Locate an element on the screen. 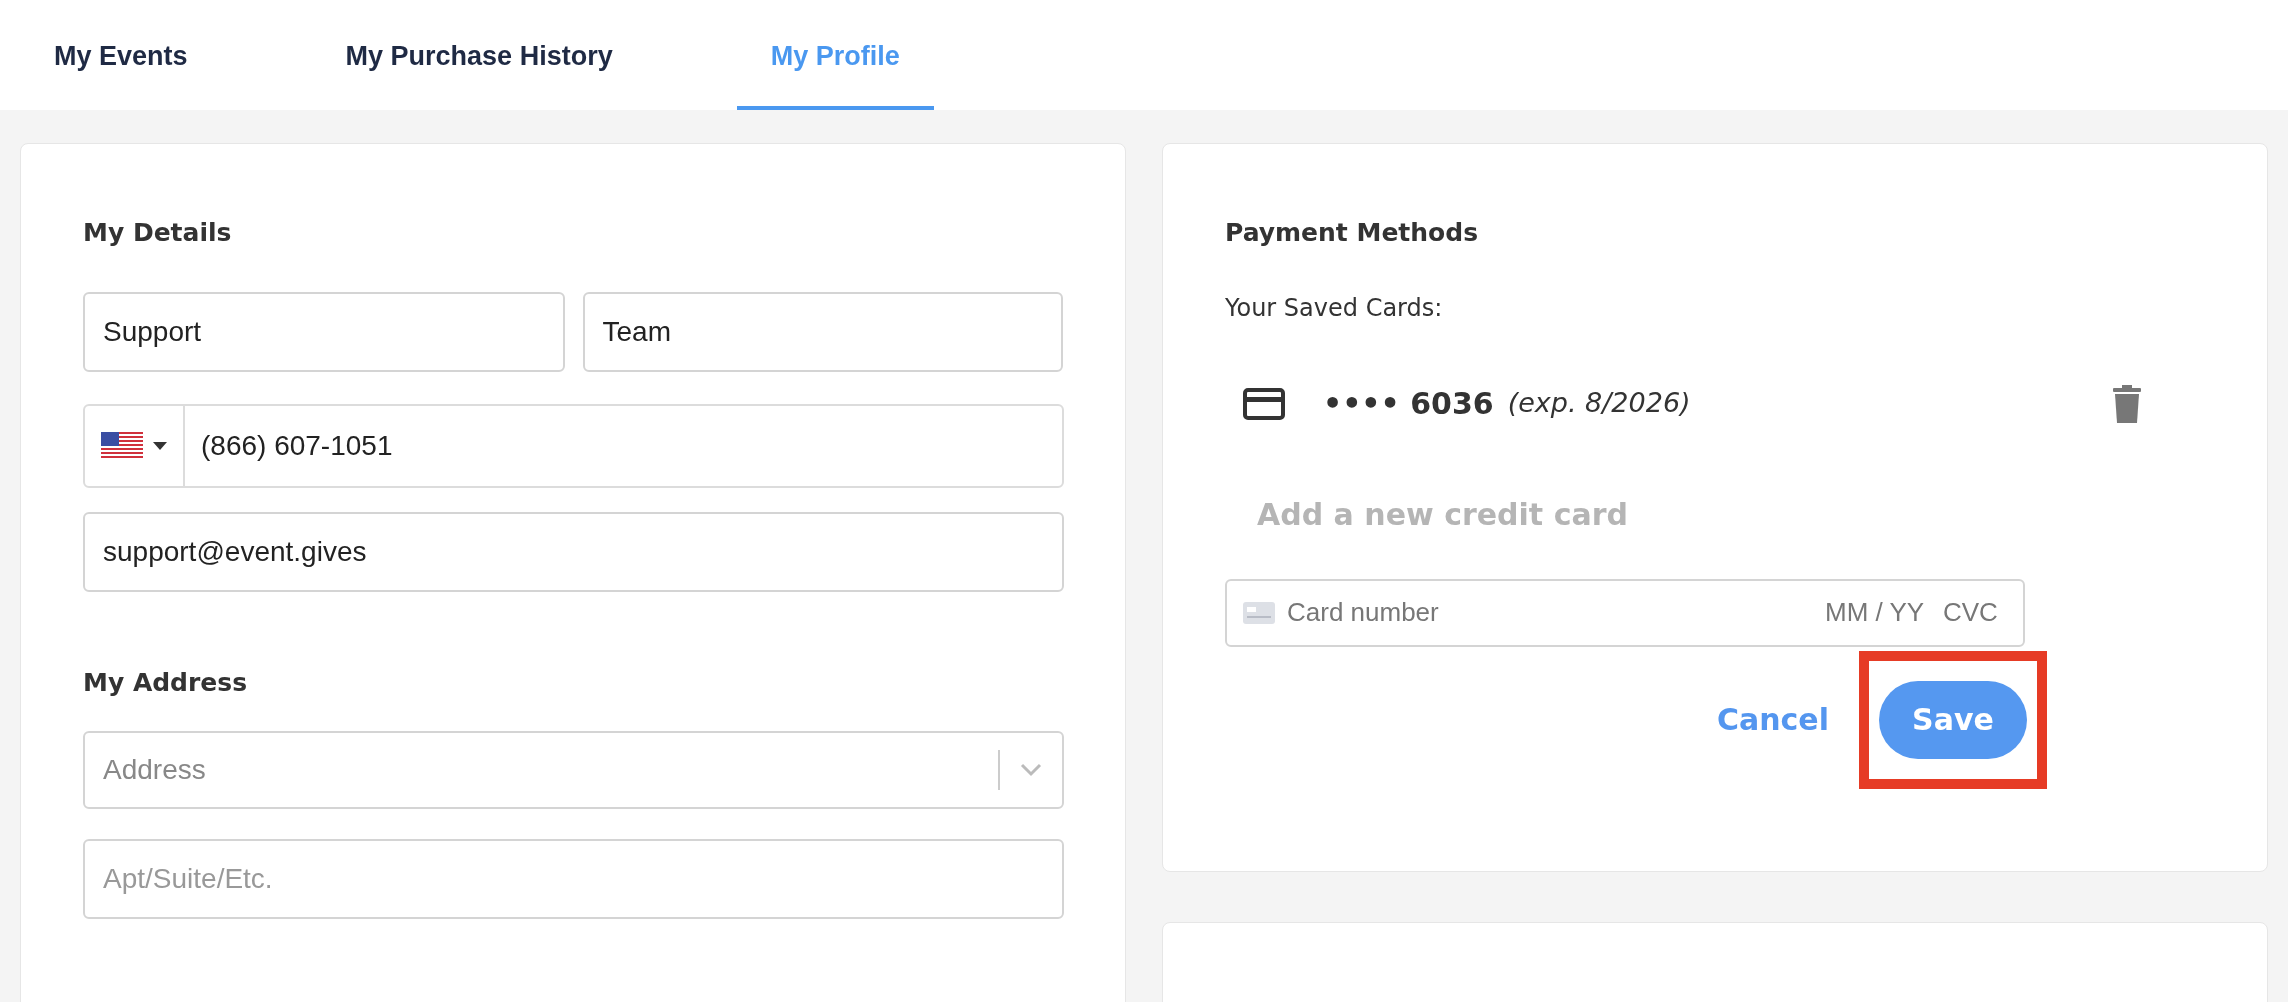  card-placeholder-icon is located at coordinates (1259, 612).